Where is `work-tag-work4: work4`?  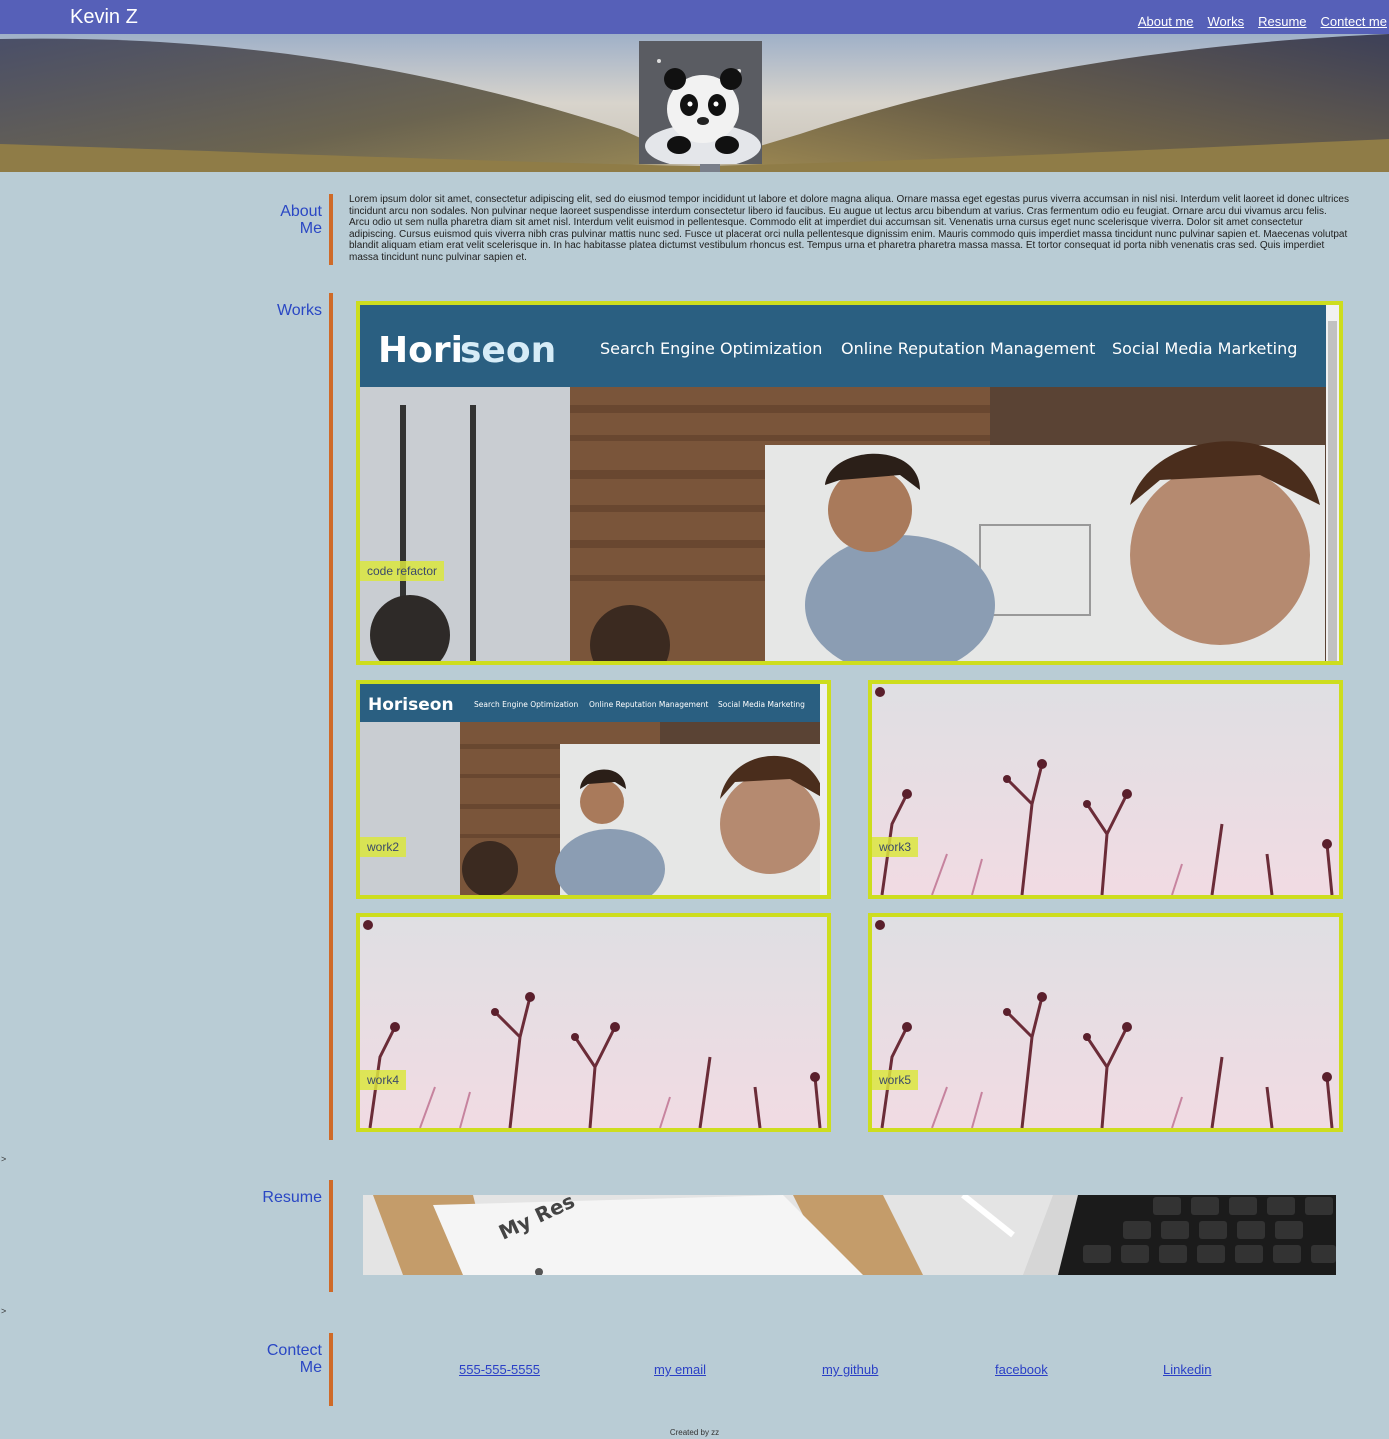
work-tag-work4: work4 is located at coordinates (383, 1080).